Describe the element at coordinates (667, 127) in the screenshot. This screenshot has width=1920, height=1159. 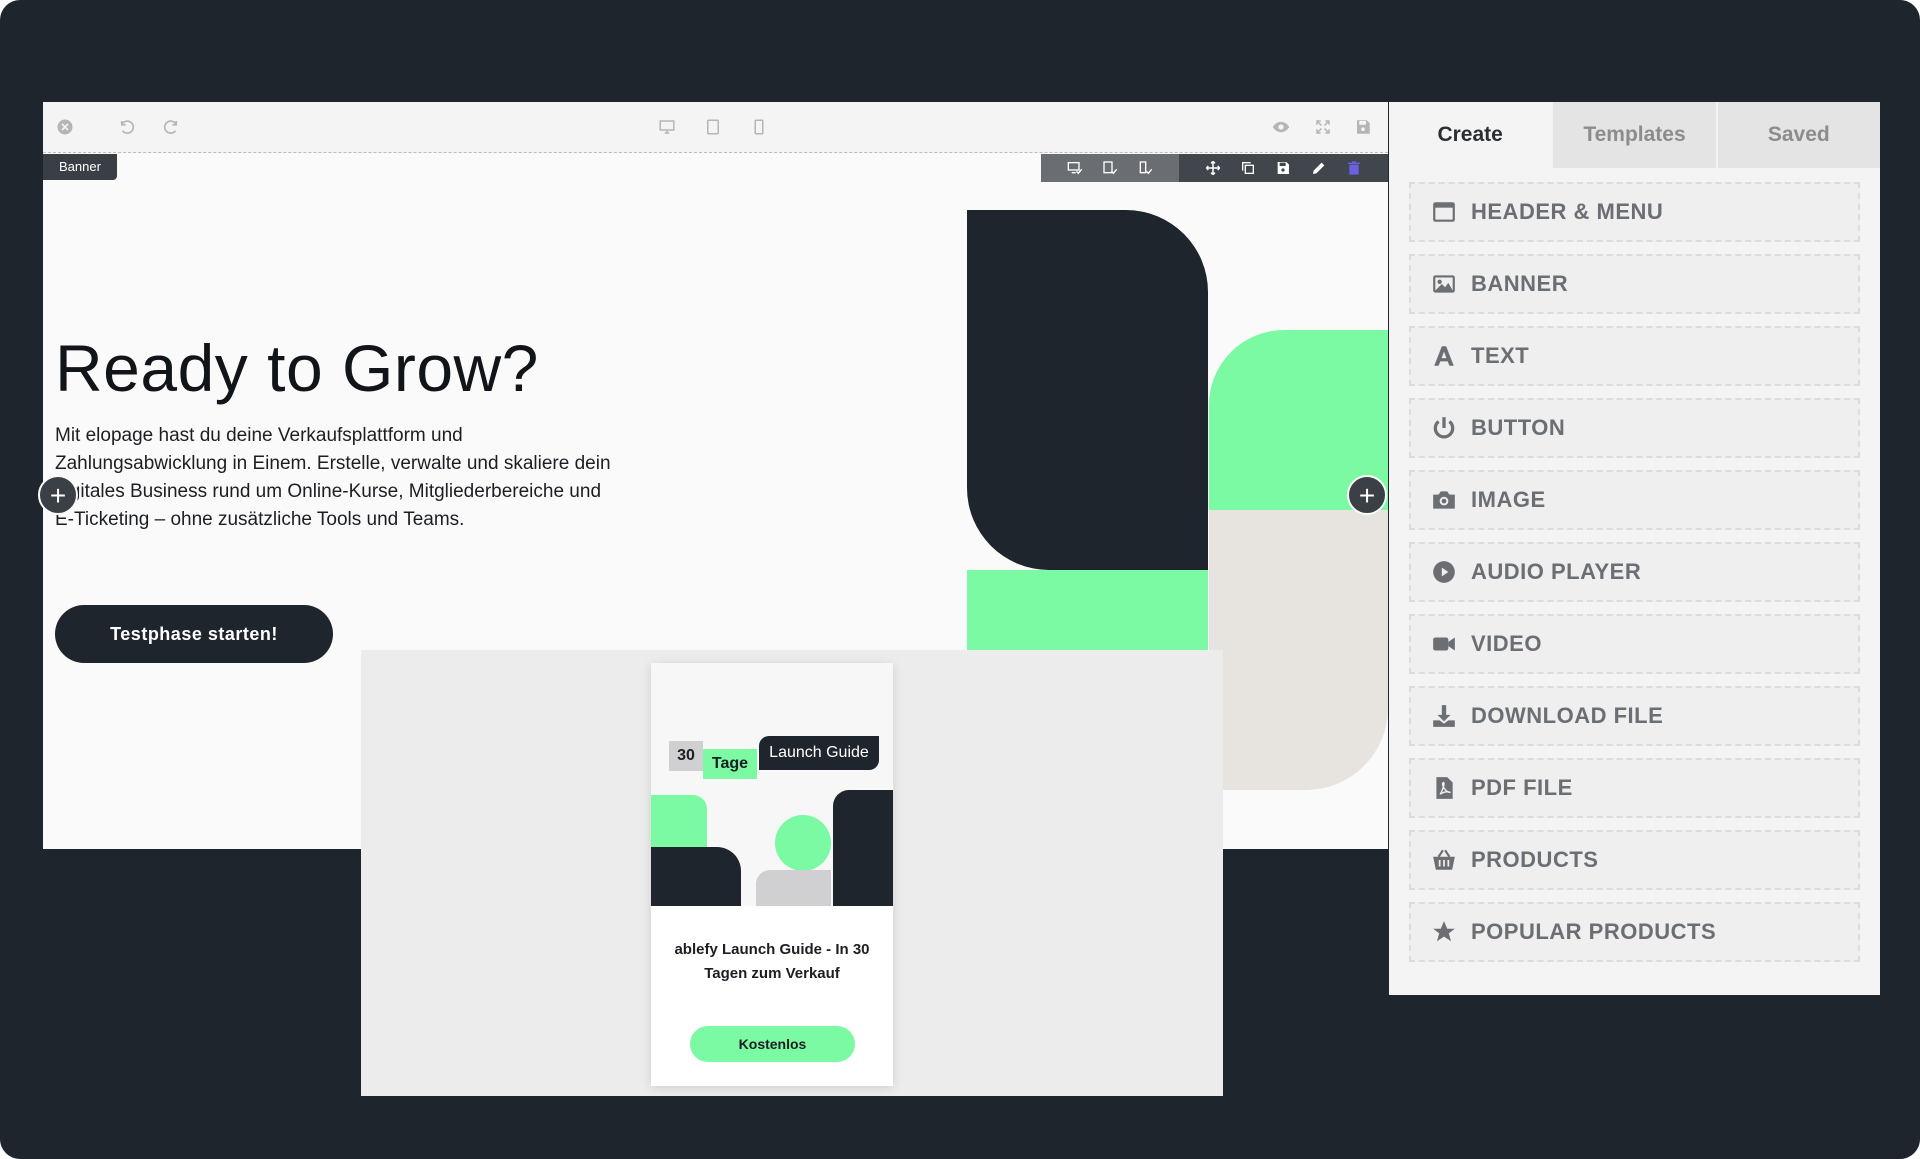
I see `desktop-view-icon` at that location.